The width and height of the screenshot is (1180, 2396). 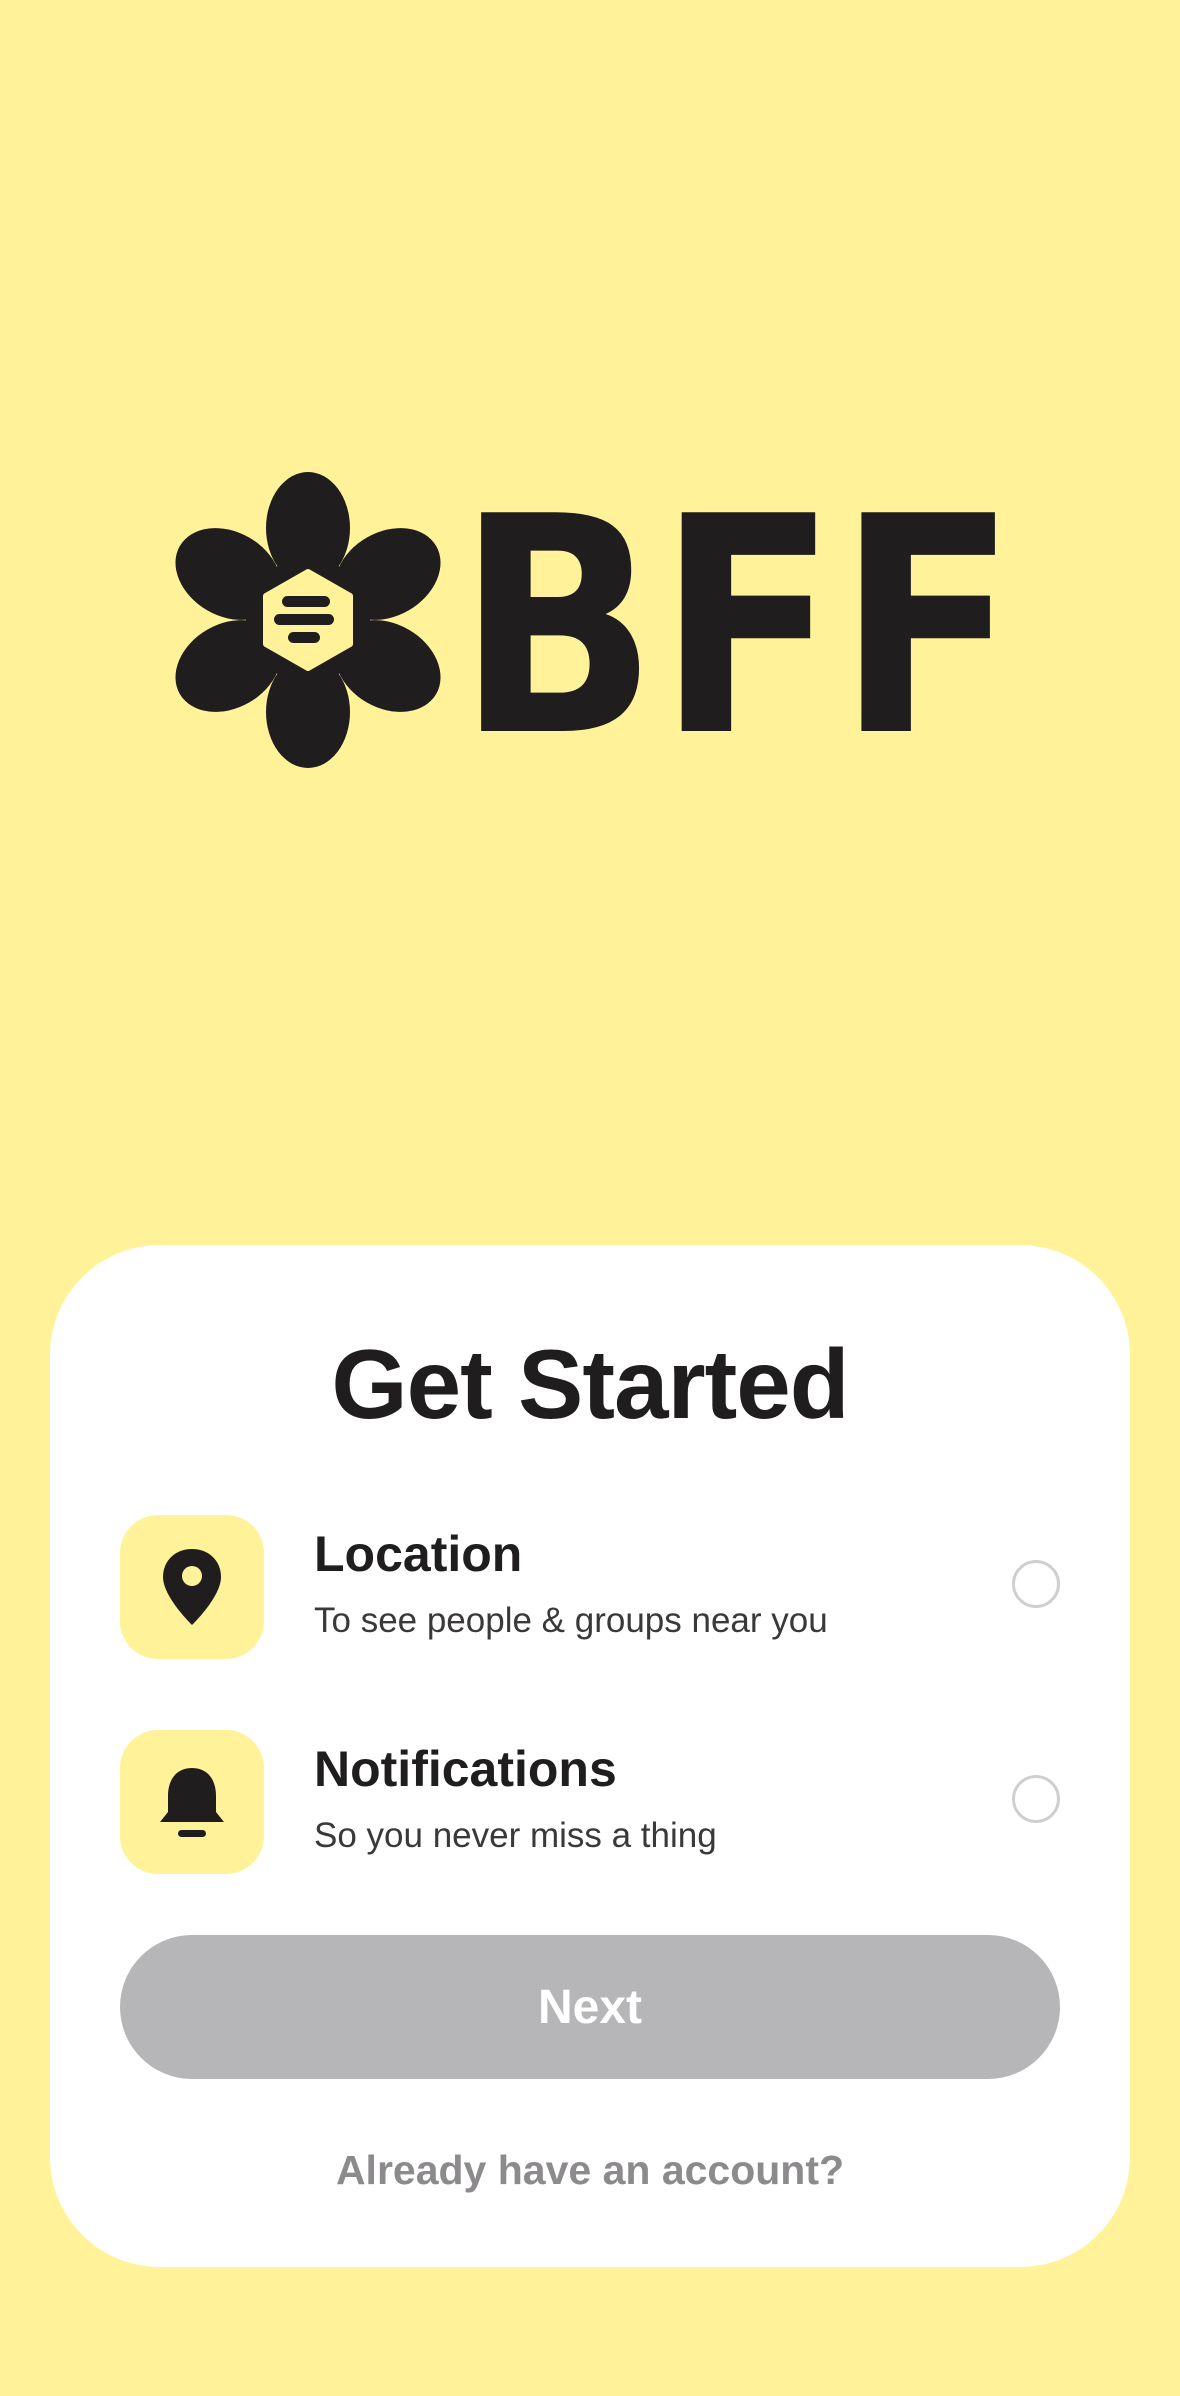 I want to click on notifications-icon-box, so click(x=192, y=1802).